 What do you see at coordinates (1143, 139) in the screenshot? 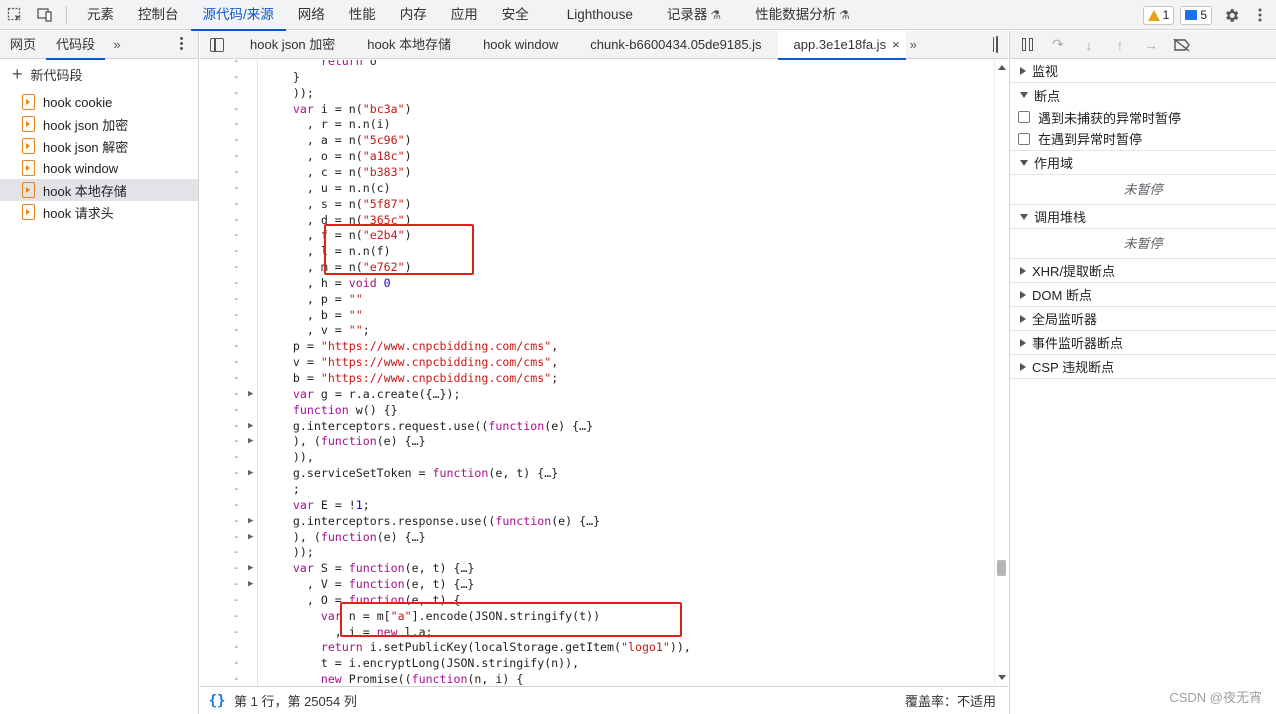
I see `pause-caught-option: 在遇到异常时暂停` at bounding box center [1143, 139].